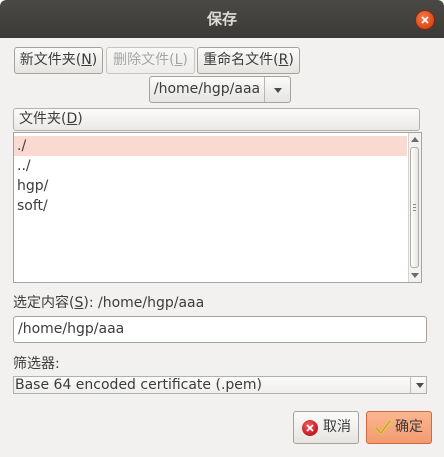 The image size is (444, 457). I want to click on cancel-button-label: 取消, so click(337, 427).